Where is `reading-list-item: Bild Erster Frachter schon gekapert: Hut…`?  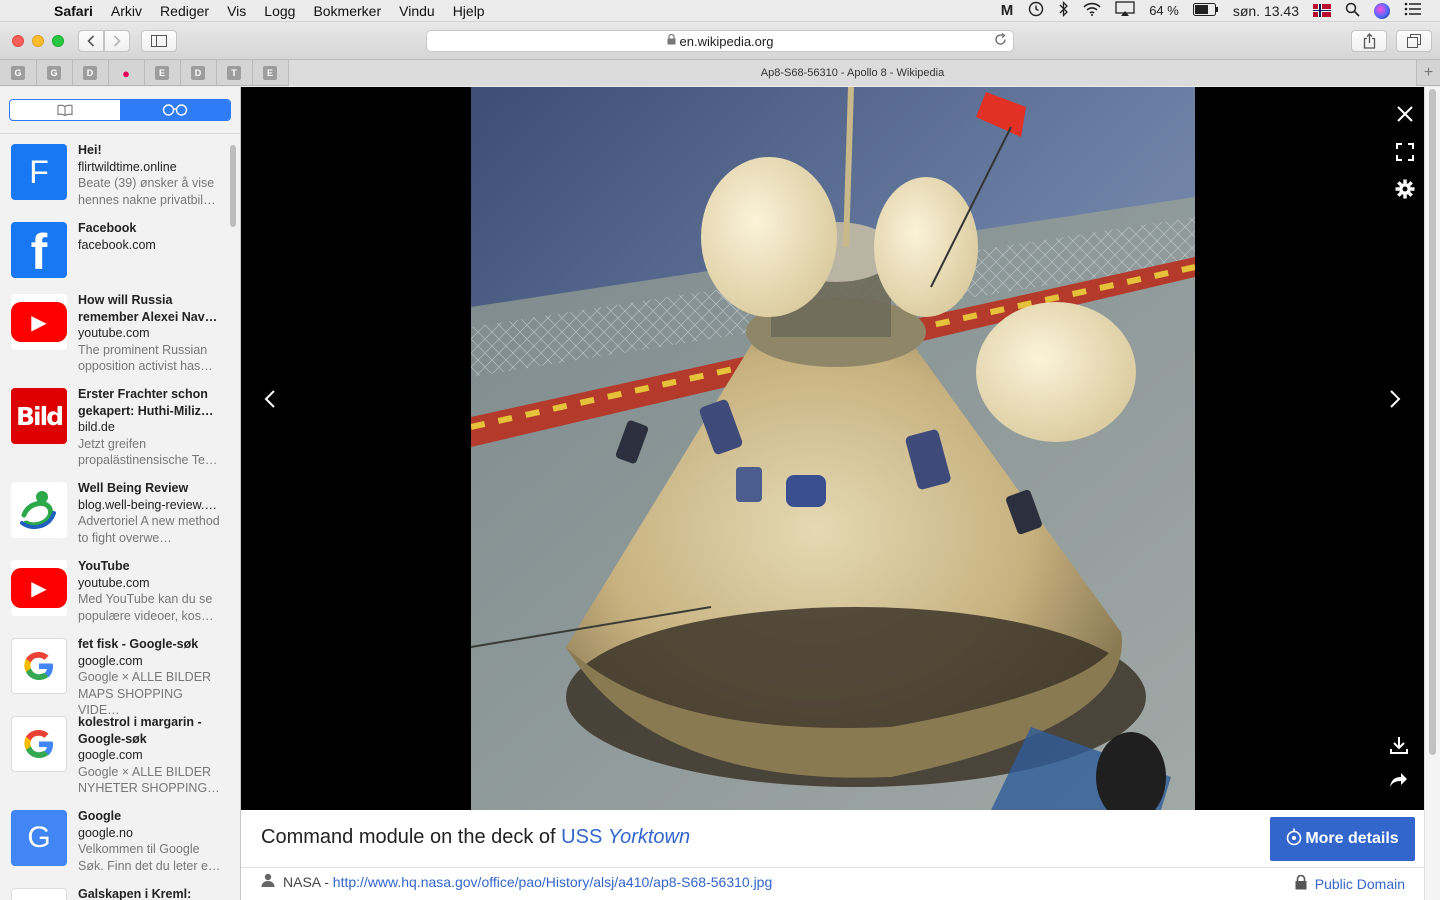
reading-list-item: Bild Erster Frachter schon gekapert: Hut… is located at coordinates (115, 433).